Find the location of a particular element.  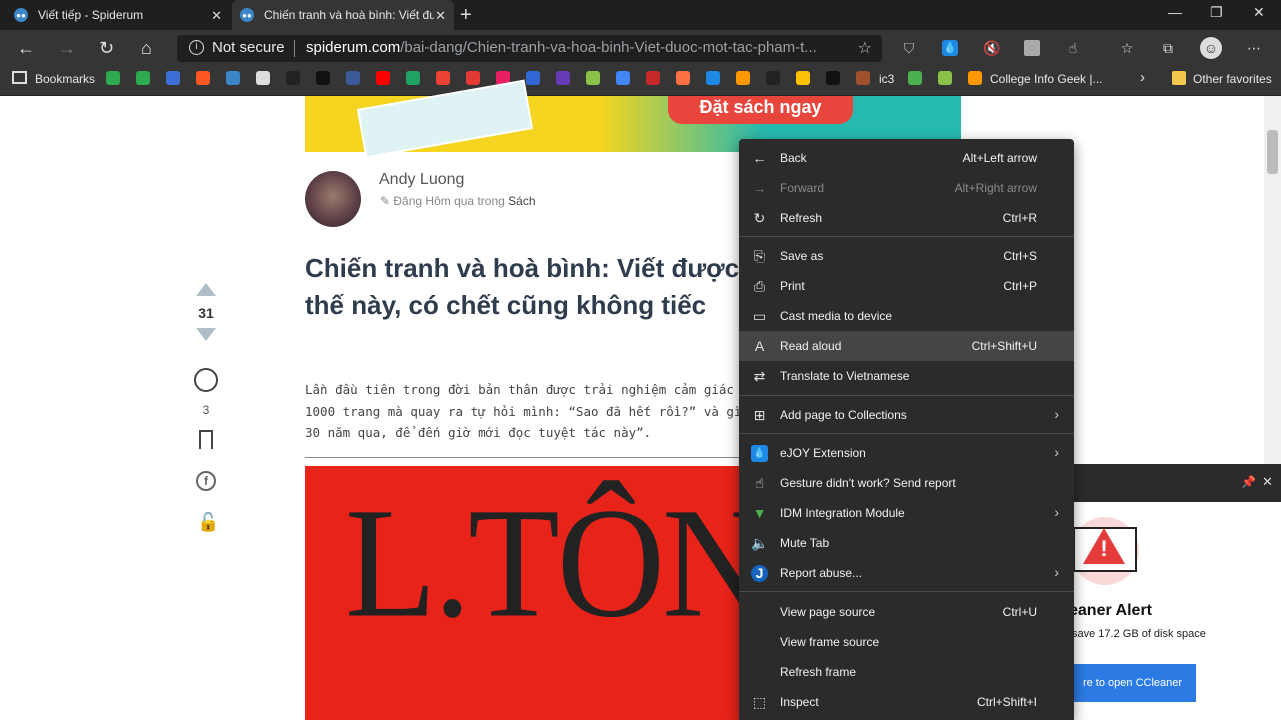

forward-button: → is located at coordinates (67, 48).